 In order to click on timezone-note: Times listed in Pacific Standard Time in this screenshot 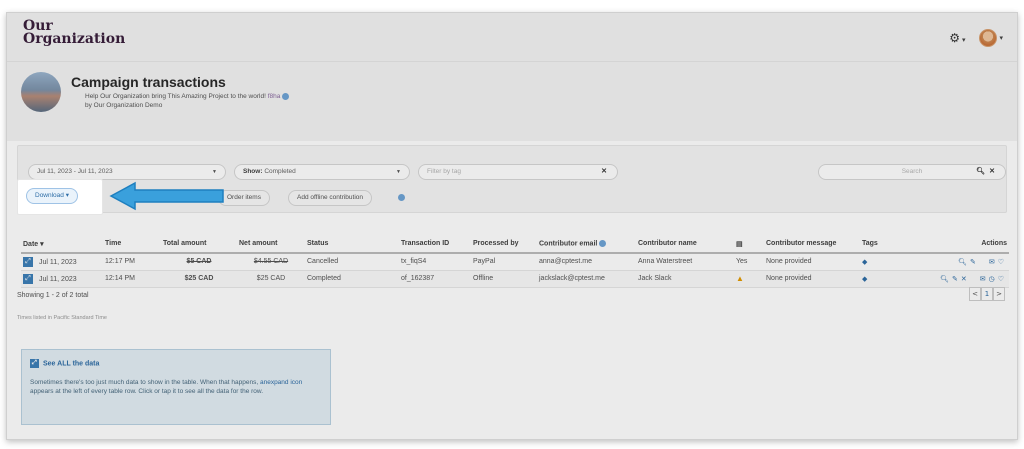, I will do `click(62, 318)`.